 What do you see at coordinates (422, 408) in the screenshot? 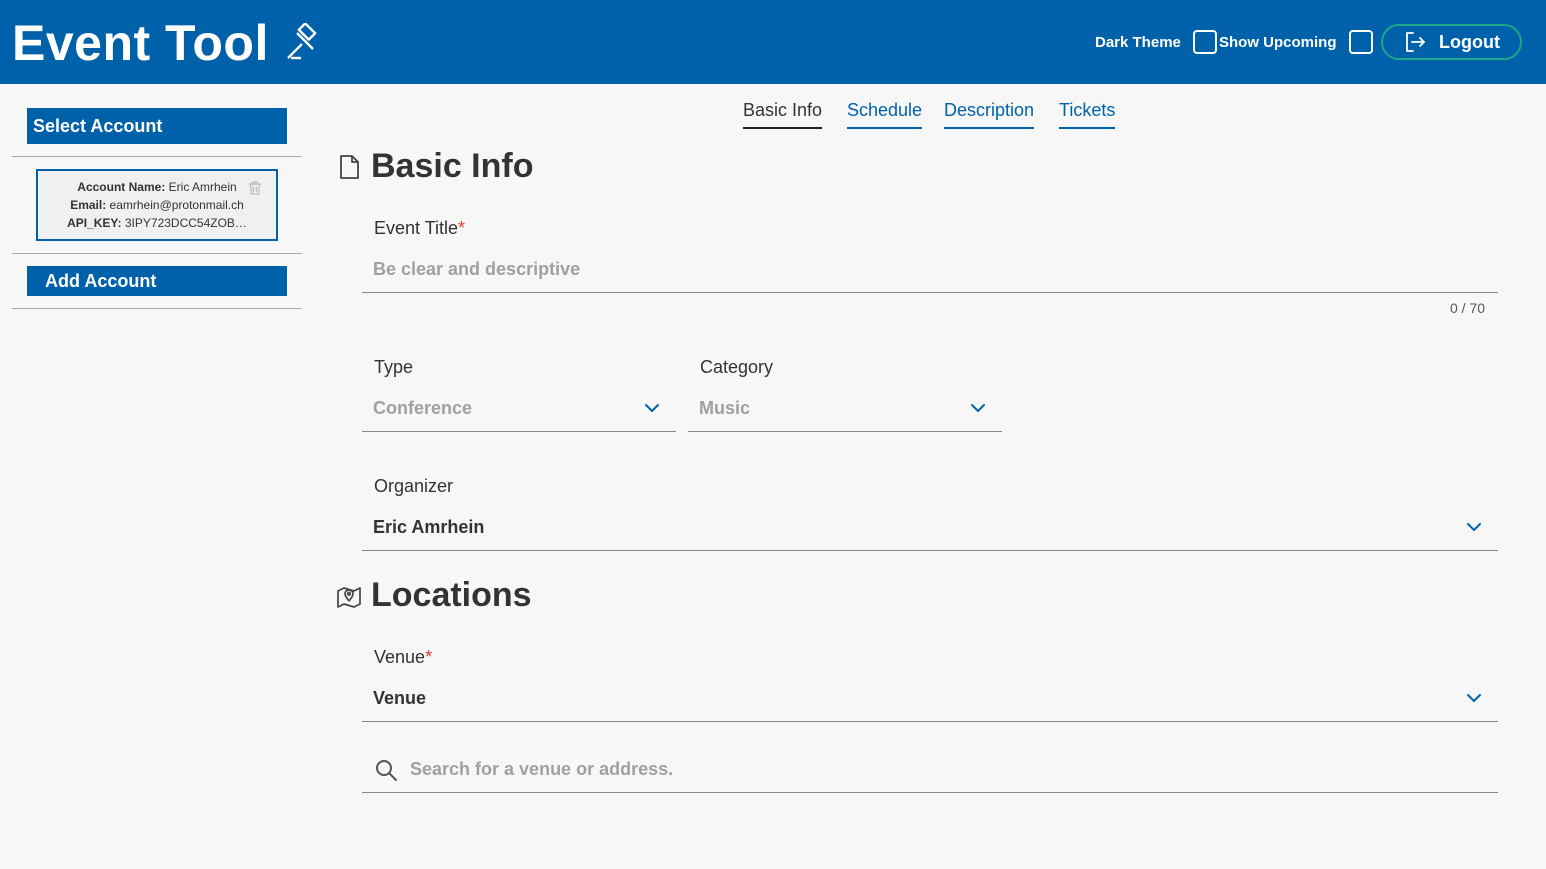
I see `type-select: Conference` at bounding box center [422, 408].